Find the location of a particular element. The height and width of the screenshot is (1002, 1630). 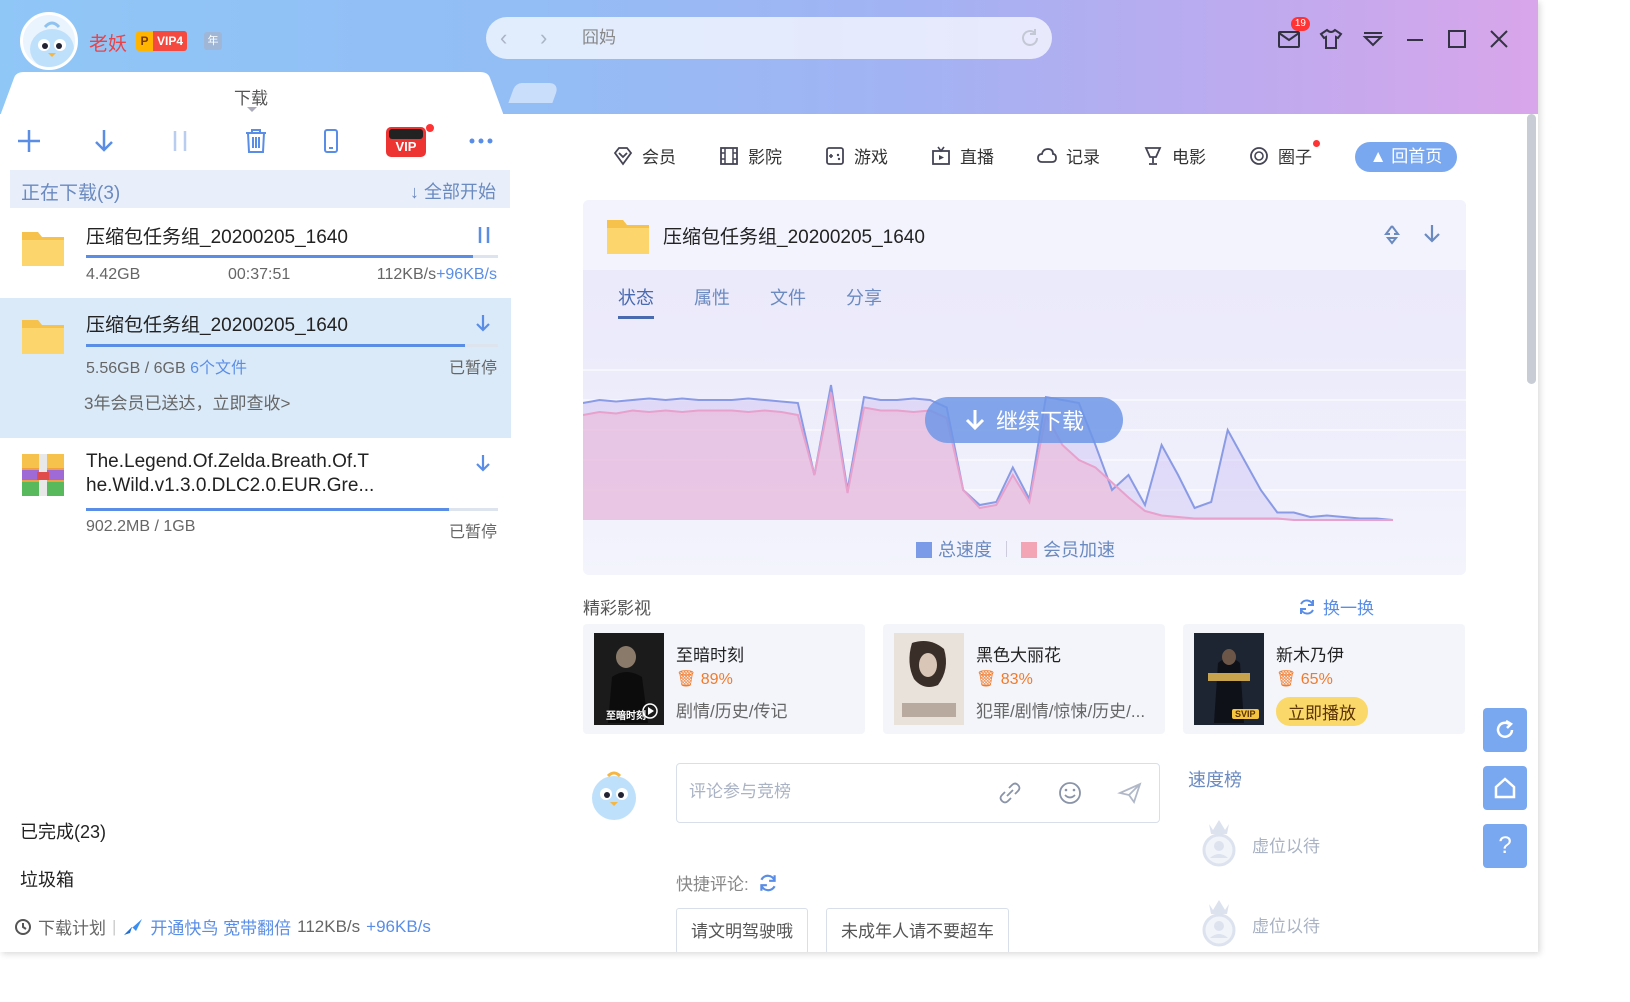

quick-comment-text: 快捷评论: is located at coordinates (712, 884).